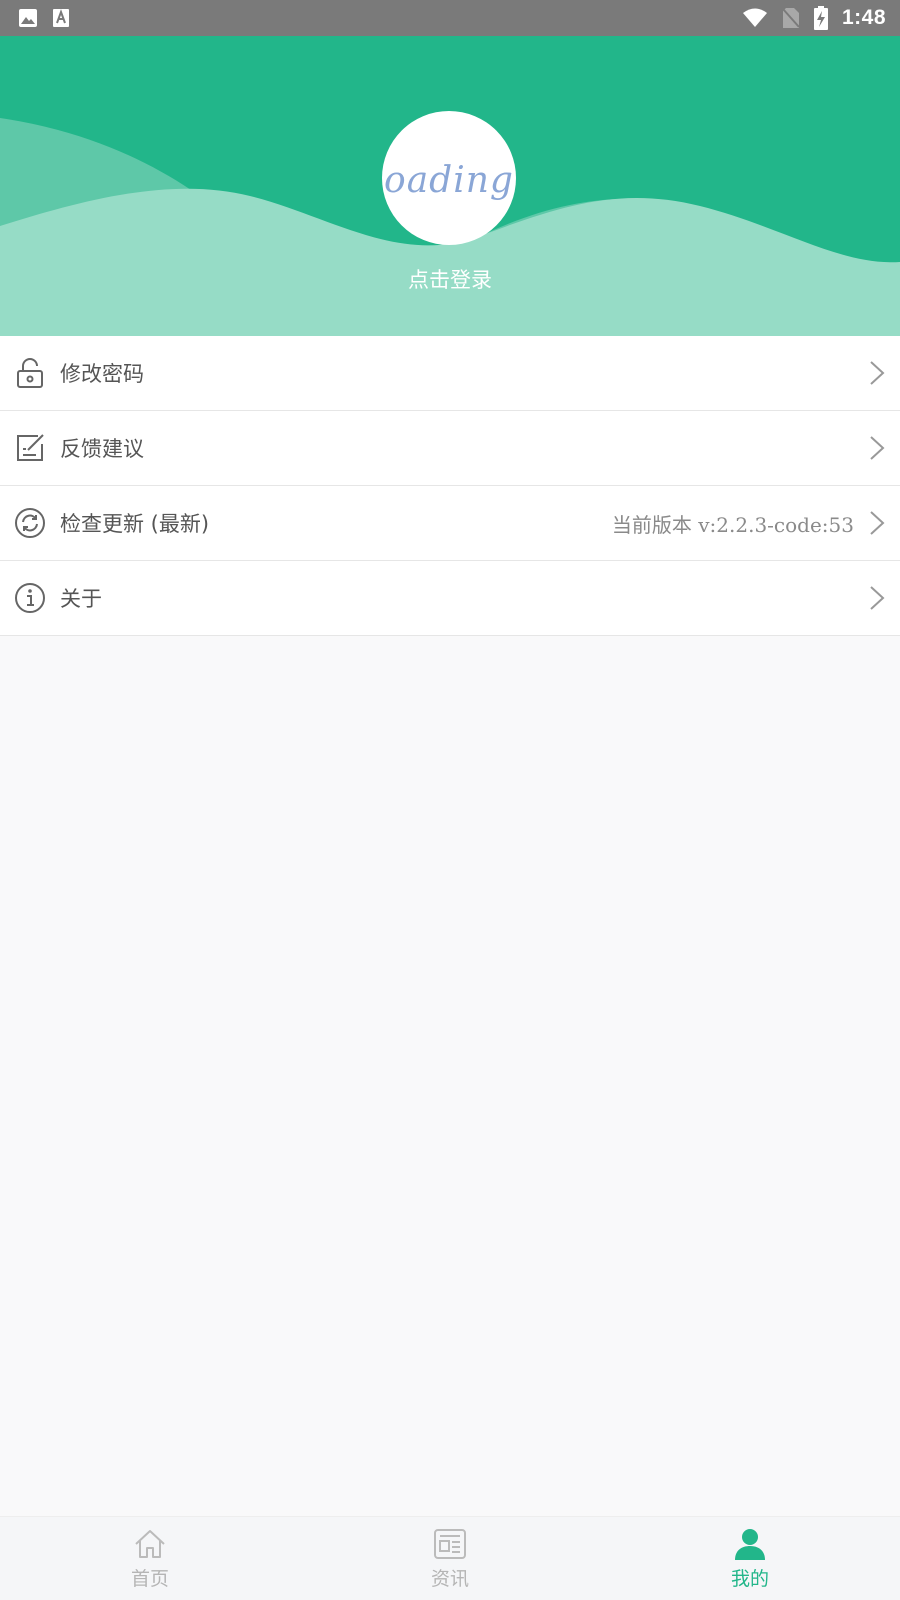  What do you see at coordinates (30, 447) in the screenshot?
I see `feedback-edit-icon` at bounding box center [30, 447].